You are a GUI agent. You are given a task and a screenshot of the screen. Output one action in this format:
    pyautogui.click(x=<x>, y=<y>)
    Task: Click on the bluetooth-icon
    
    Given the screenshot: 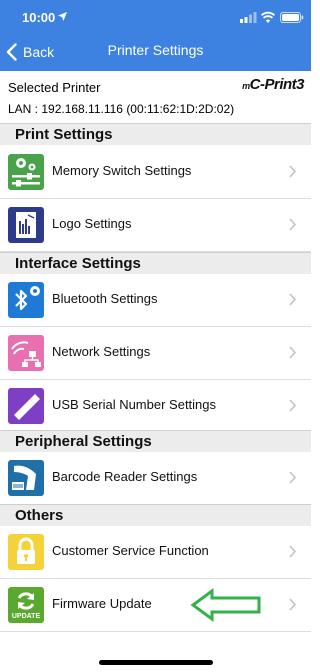 What is the action you would take?
    pyautogui.click(x=26, y=300)
    